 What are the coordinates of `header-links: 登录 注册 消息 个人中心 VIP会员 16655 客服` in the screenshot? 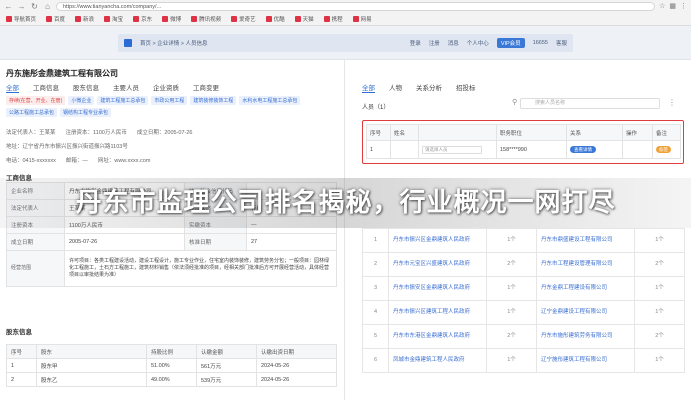 It's located at (488, 43).